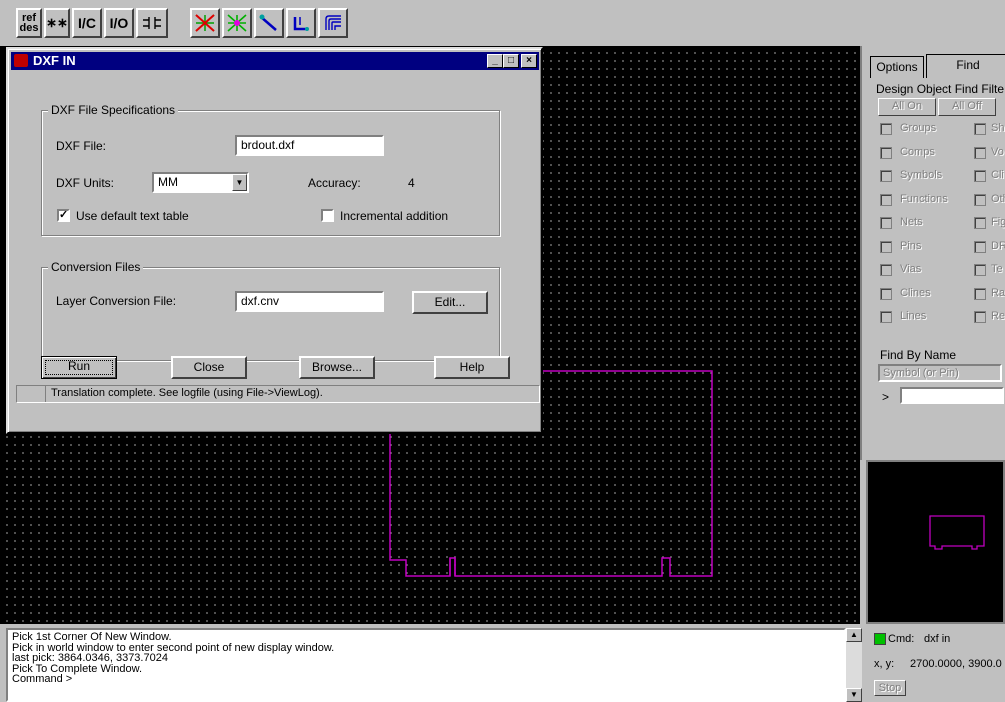  I want to click on console-line: Pick To Complete Window., so click(77, 668).